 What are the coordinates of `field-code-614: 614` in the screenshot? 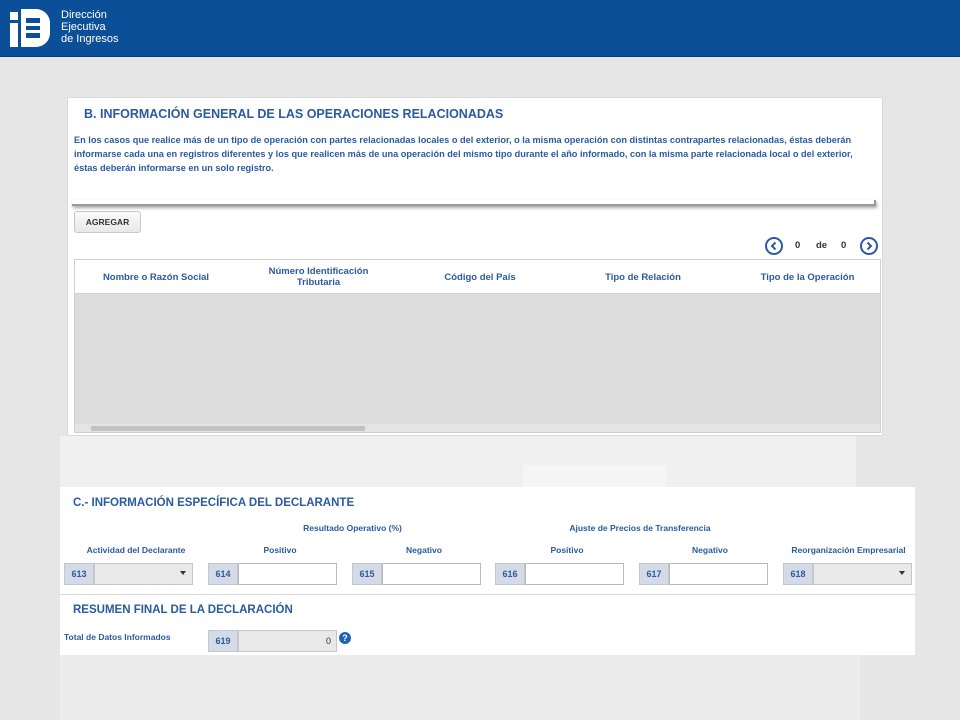 It's located at (223, 574).